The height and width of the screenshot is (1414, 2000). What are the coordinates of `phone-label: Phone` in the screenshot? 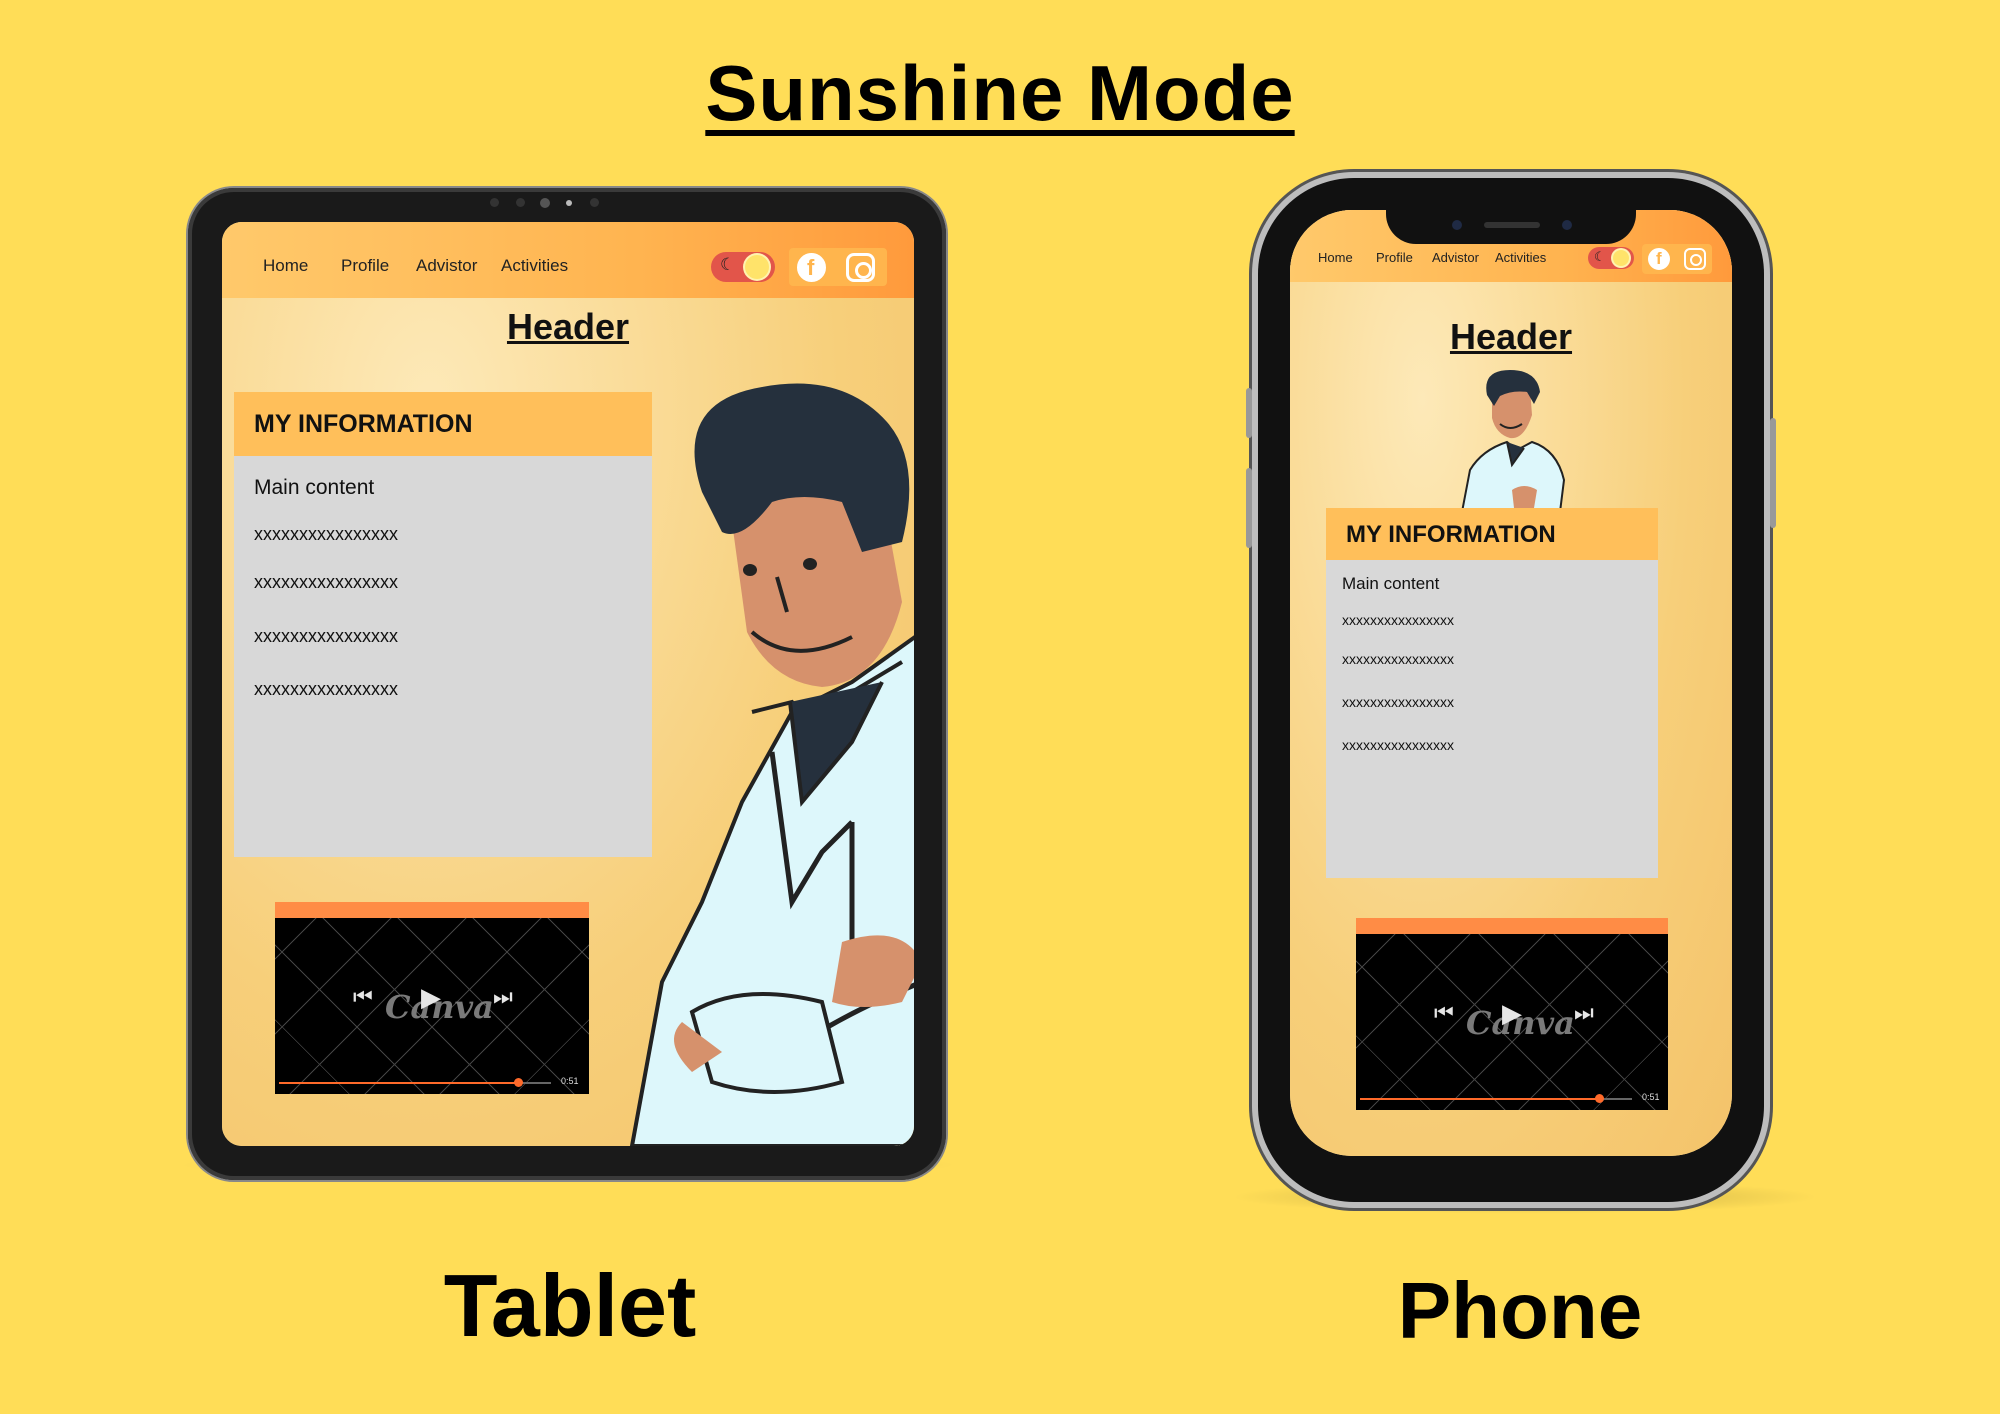 It's located at (1520, 1310).